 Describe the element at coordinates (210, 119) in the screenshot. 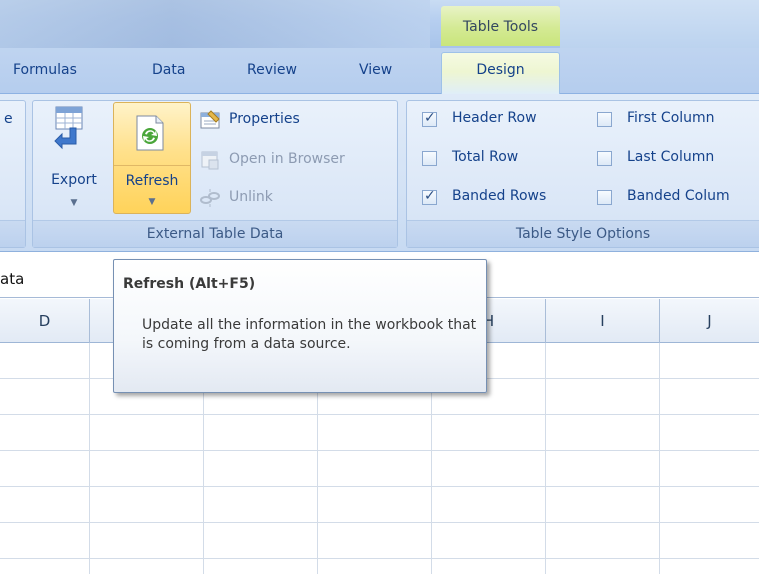

I see `properties-icon` at that location.